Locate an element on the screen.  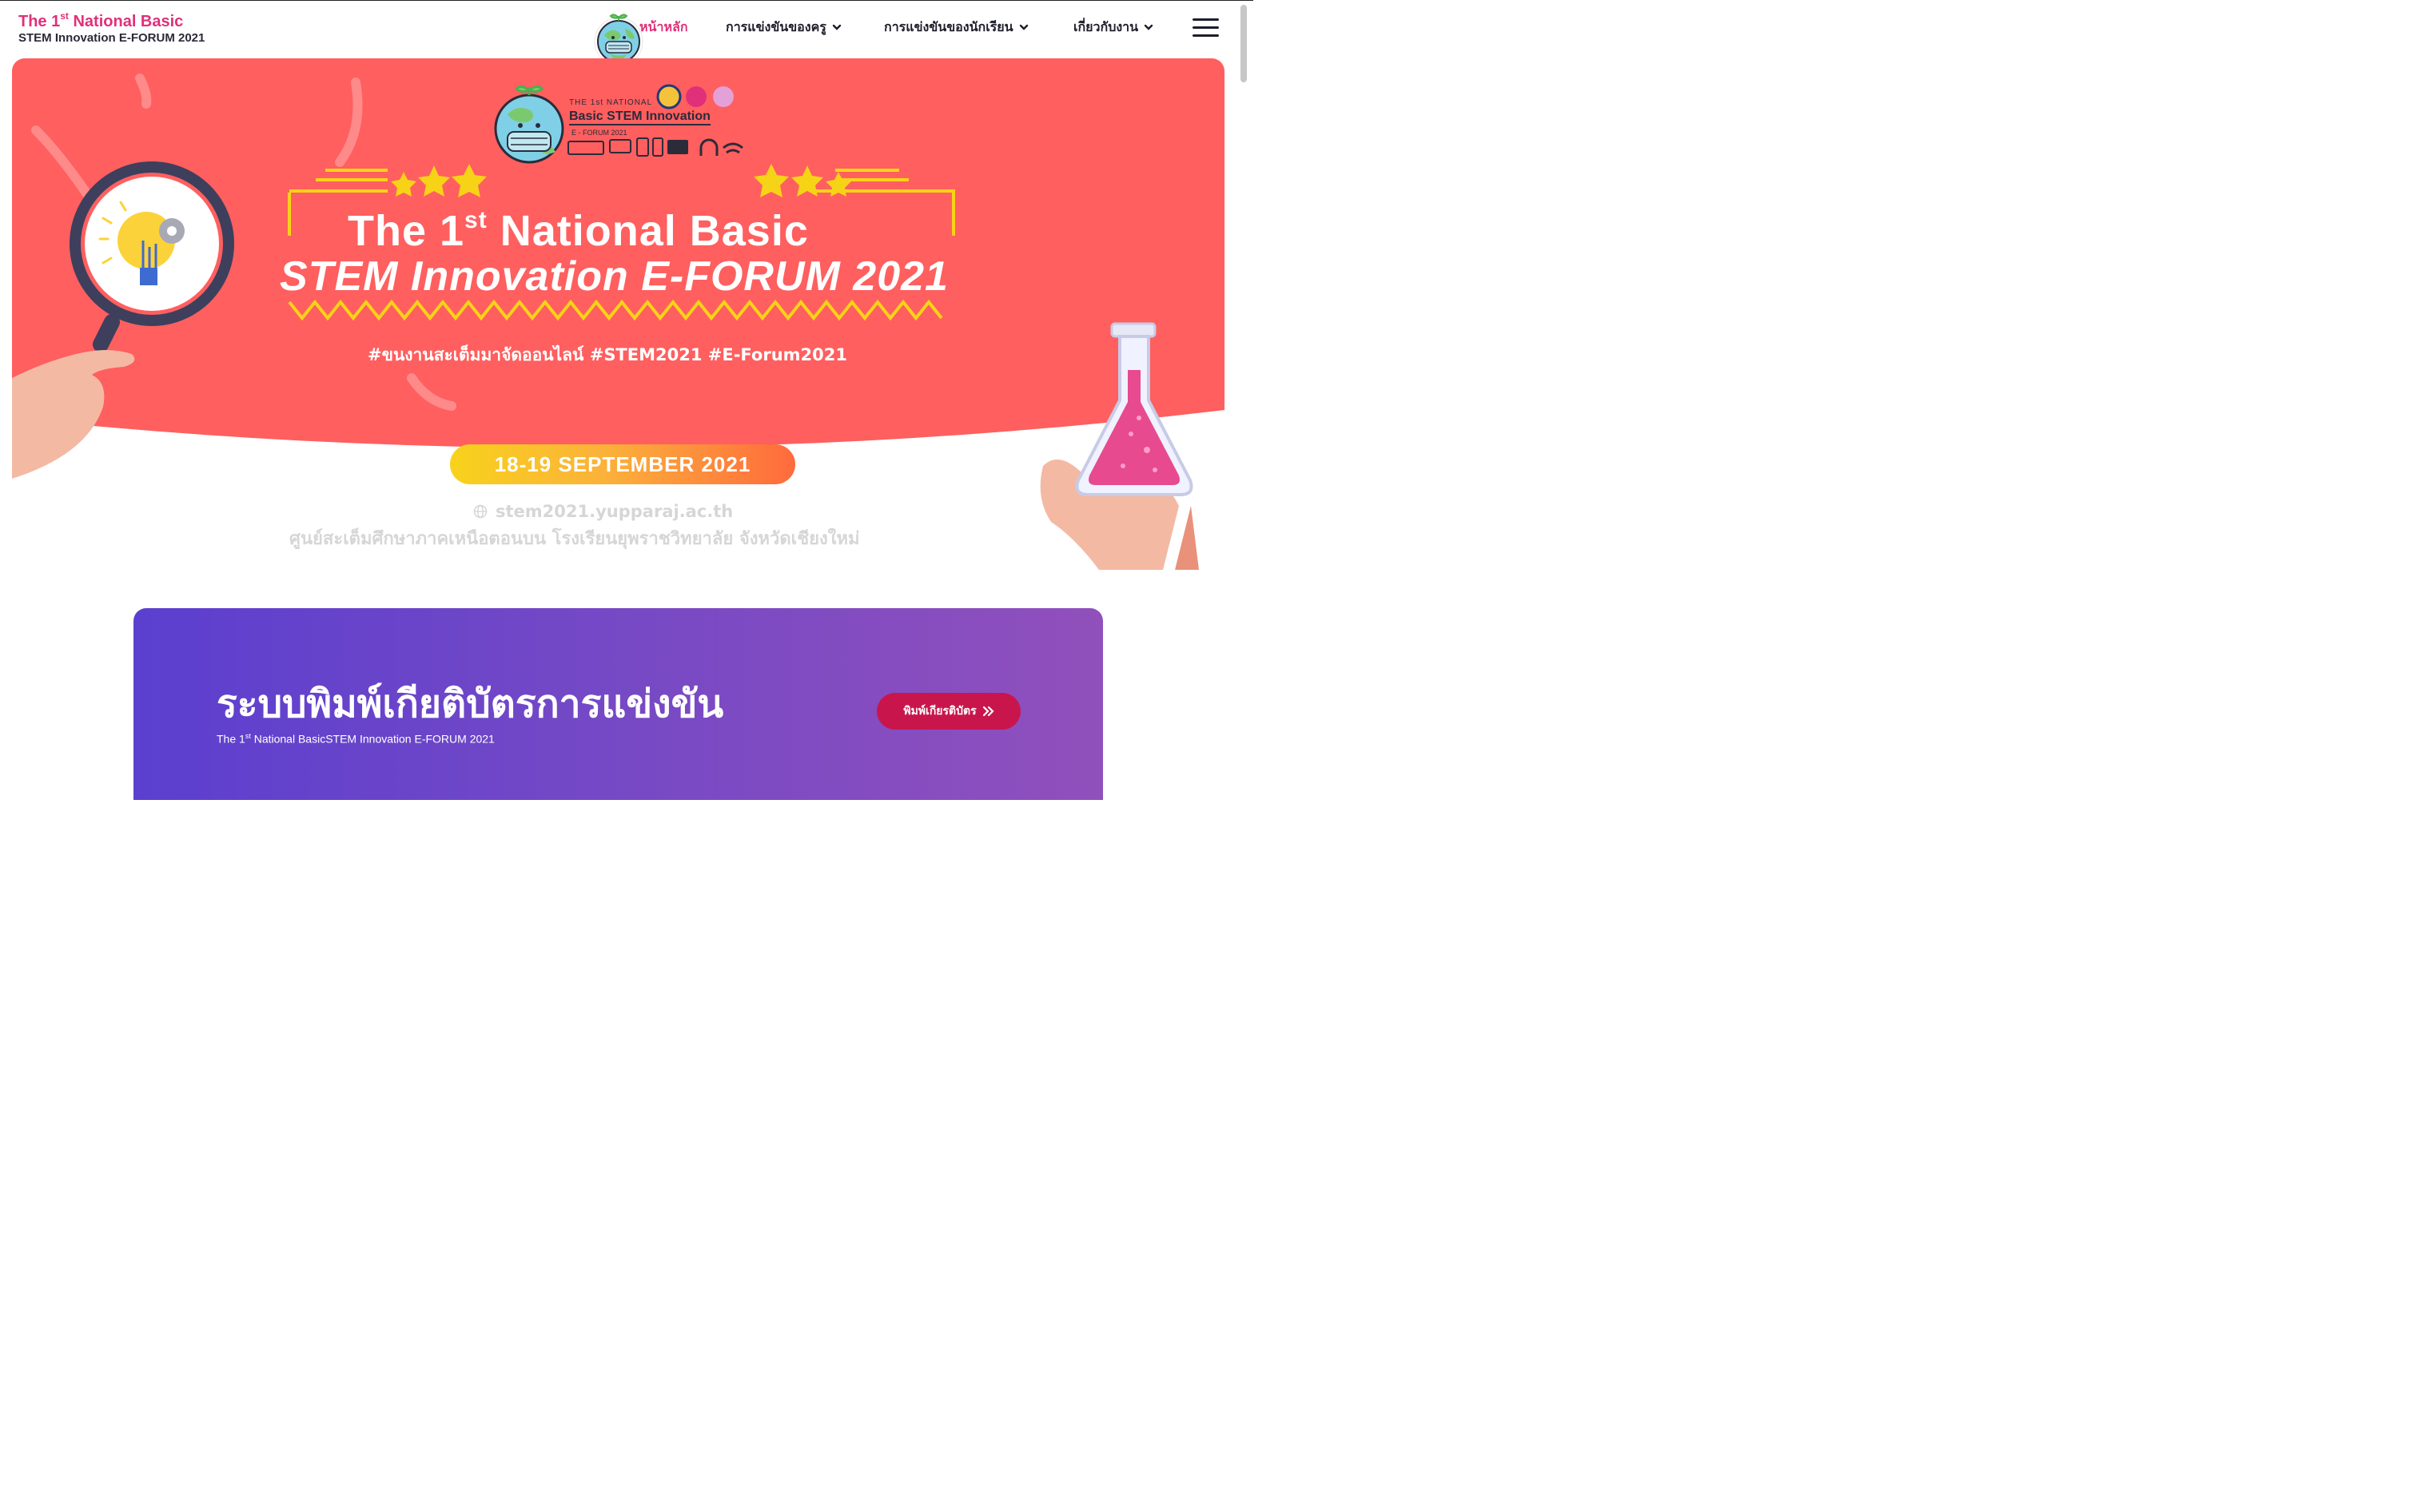
nav-about: เกี่ยวกับงาน is located at coordinates (1113, 27).